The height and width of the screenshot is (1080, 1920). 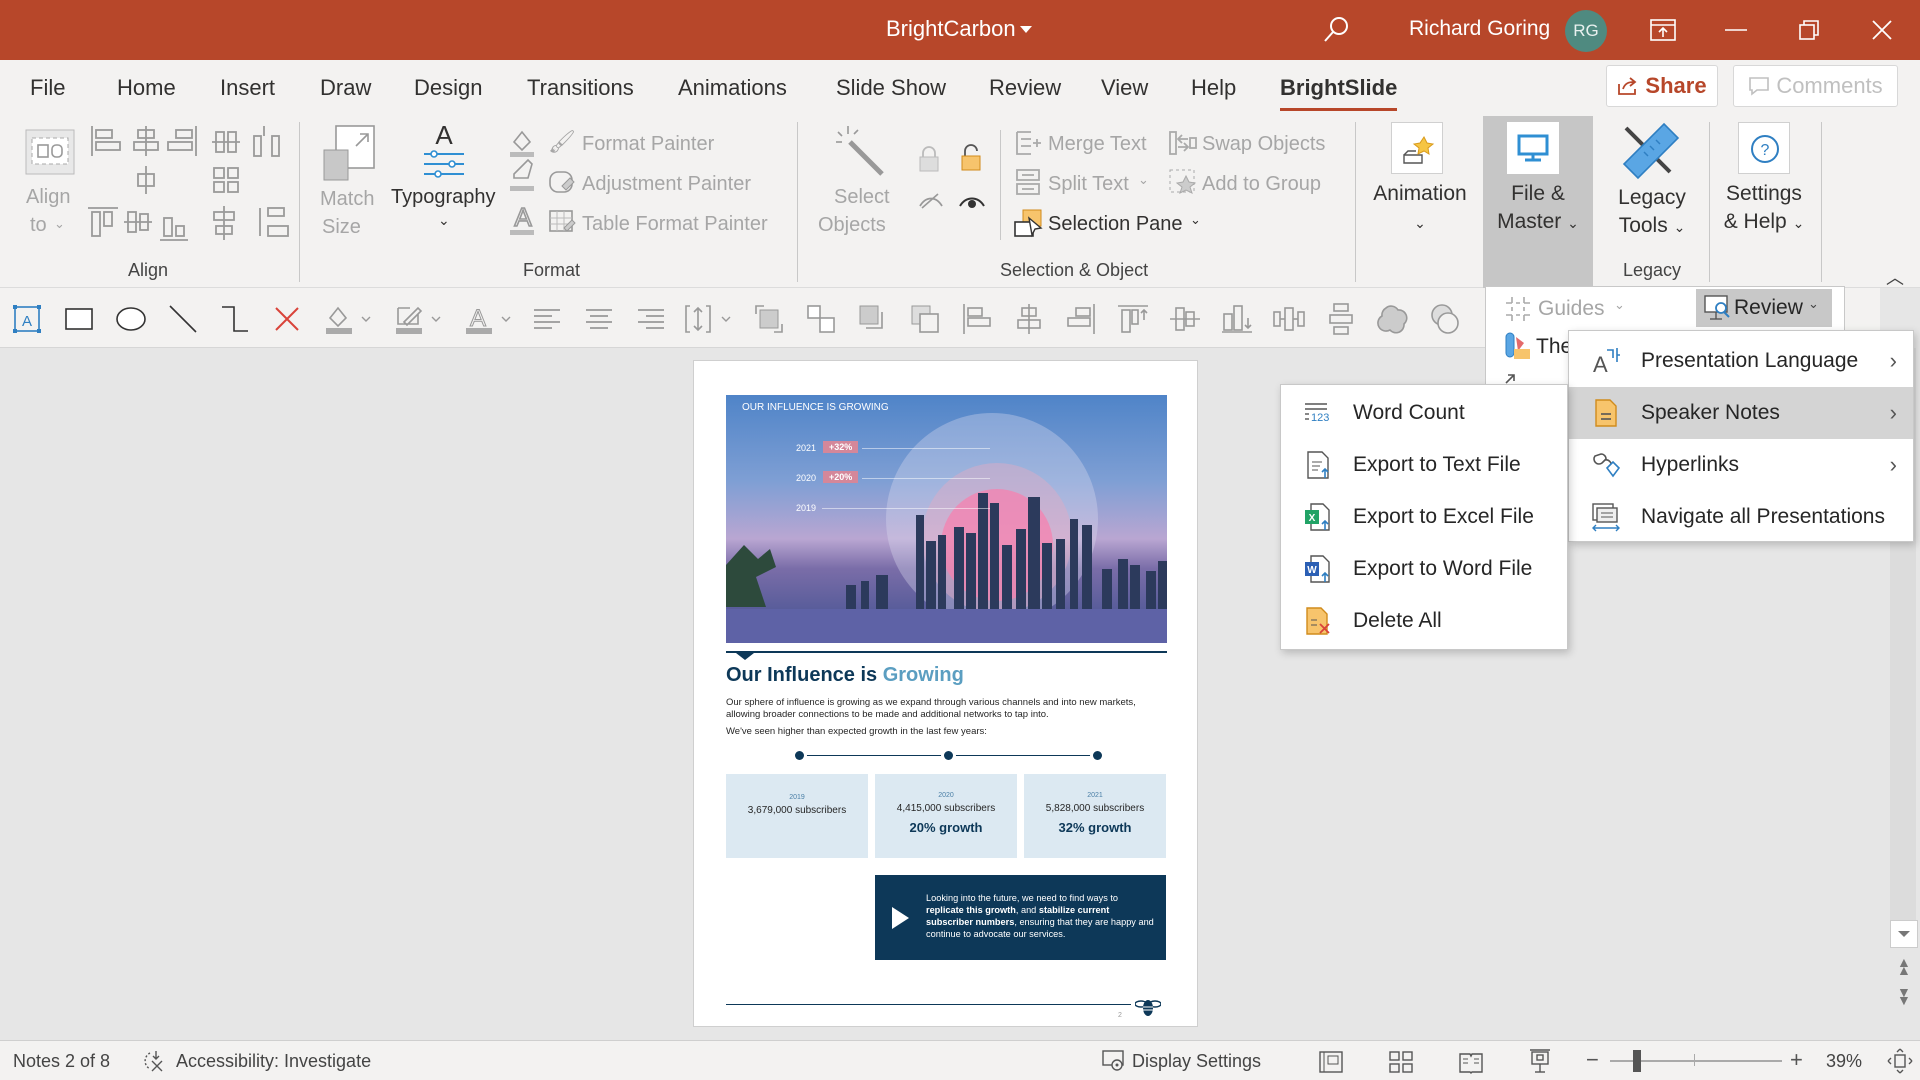 What do you see at coordinates (273, 1061) in the screenshot?
I see `accessibility-status: Accessibility: Investigate` at bounding box center [273, 1061].